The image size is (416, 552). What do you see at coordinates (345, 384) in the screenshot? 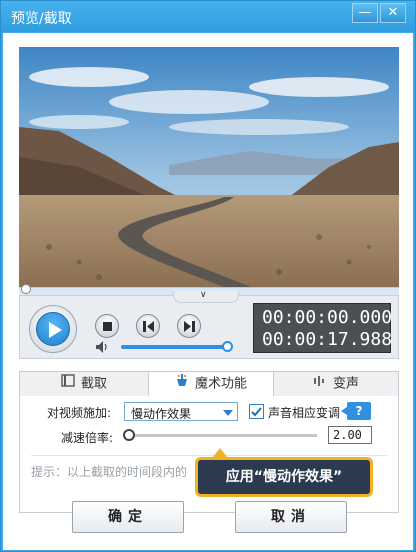
I see `tab-voice-label: 变声` at bounding box center [345, 384].